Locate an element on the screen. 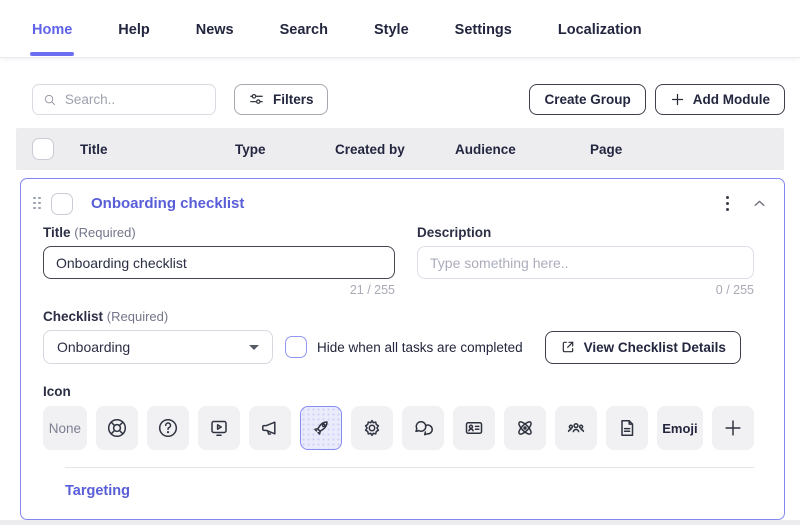 This screenshot has width=800, height=525. video-player-icon is located at coordinates (219, 428).